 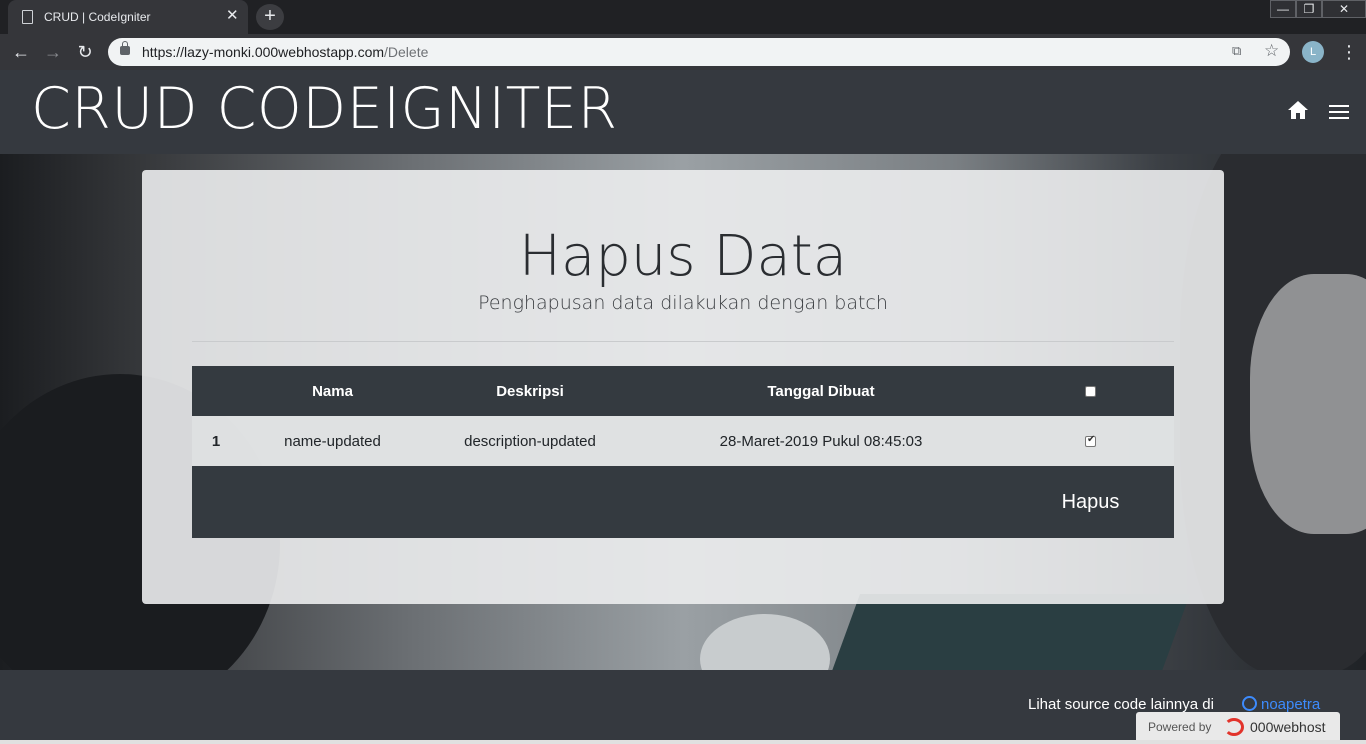 I want to click on tab-title: CRUD | CodeIgniter, so click(x=97, y=17).